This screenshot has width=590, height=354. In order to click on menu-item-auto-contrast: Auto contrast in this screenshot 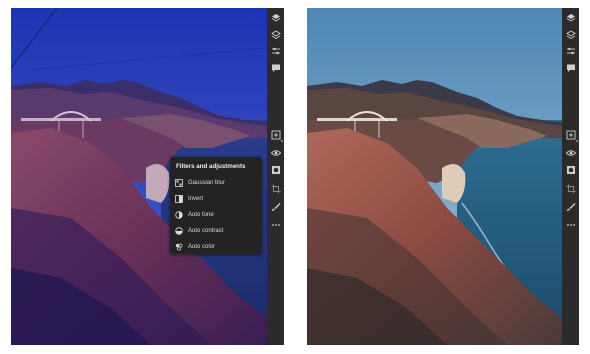, I will do `click(217, 231)`.